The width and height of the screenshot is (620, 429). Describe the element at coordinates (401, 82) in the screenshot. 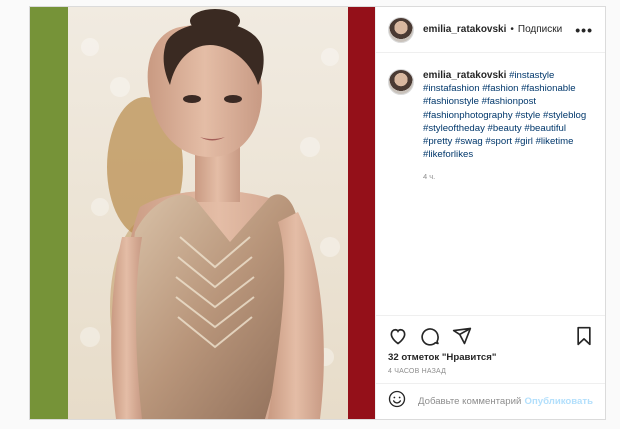

I see `caption-avatar` at that location.